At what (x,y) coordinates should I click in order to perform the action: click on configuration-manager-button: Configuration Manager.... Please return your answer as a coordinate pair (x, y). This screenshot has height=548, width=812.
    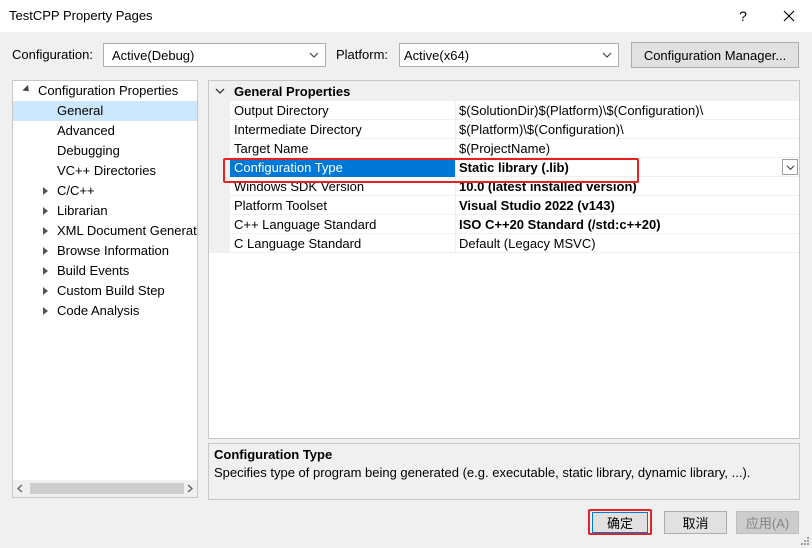
    Looking at the image, I should click on (715, 55).